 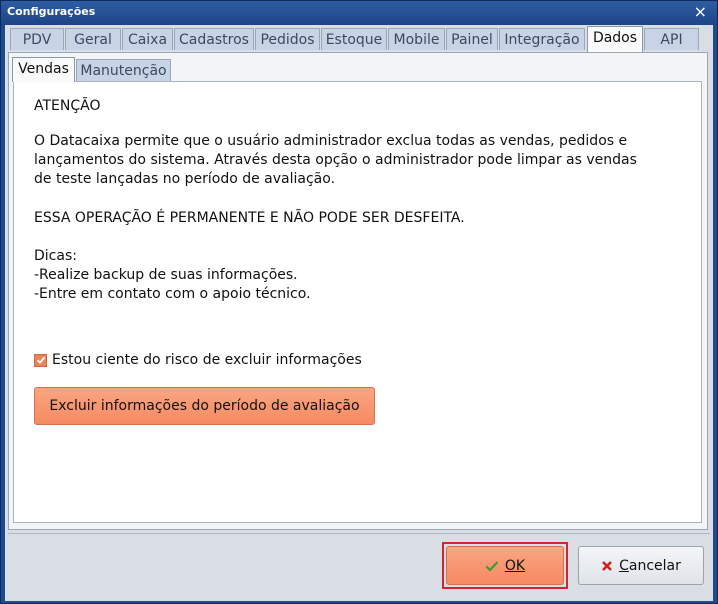 What do you see at coordinates (607, 566) in the screenshot?
I see `red-x-icon` at bounding box center [607, 566].